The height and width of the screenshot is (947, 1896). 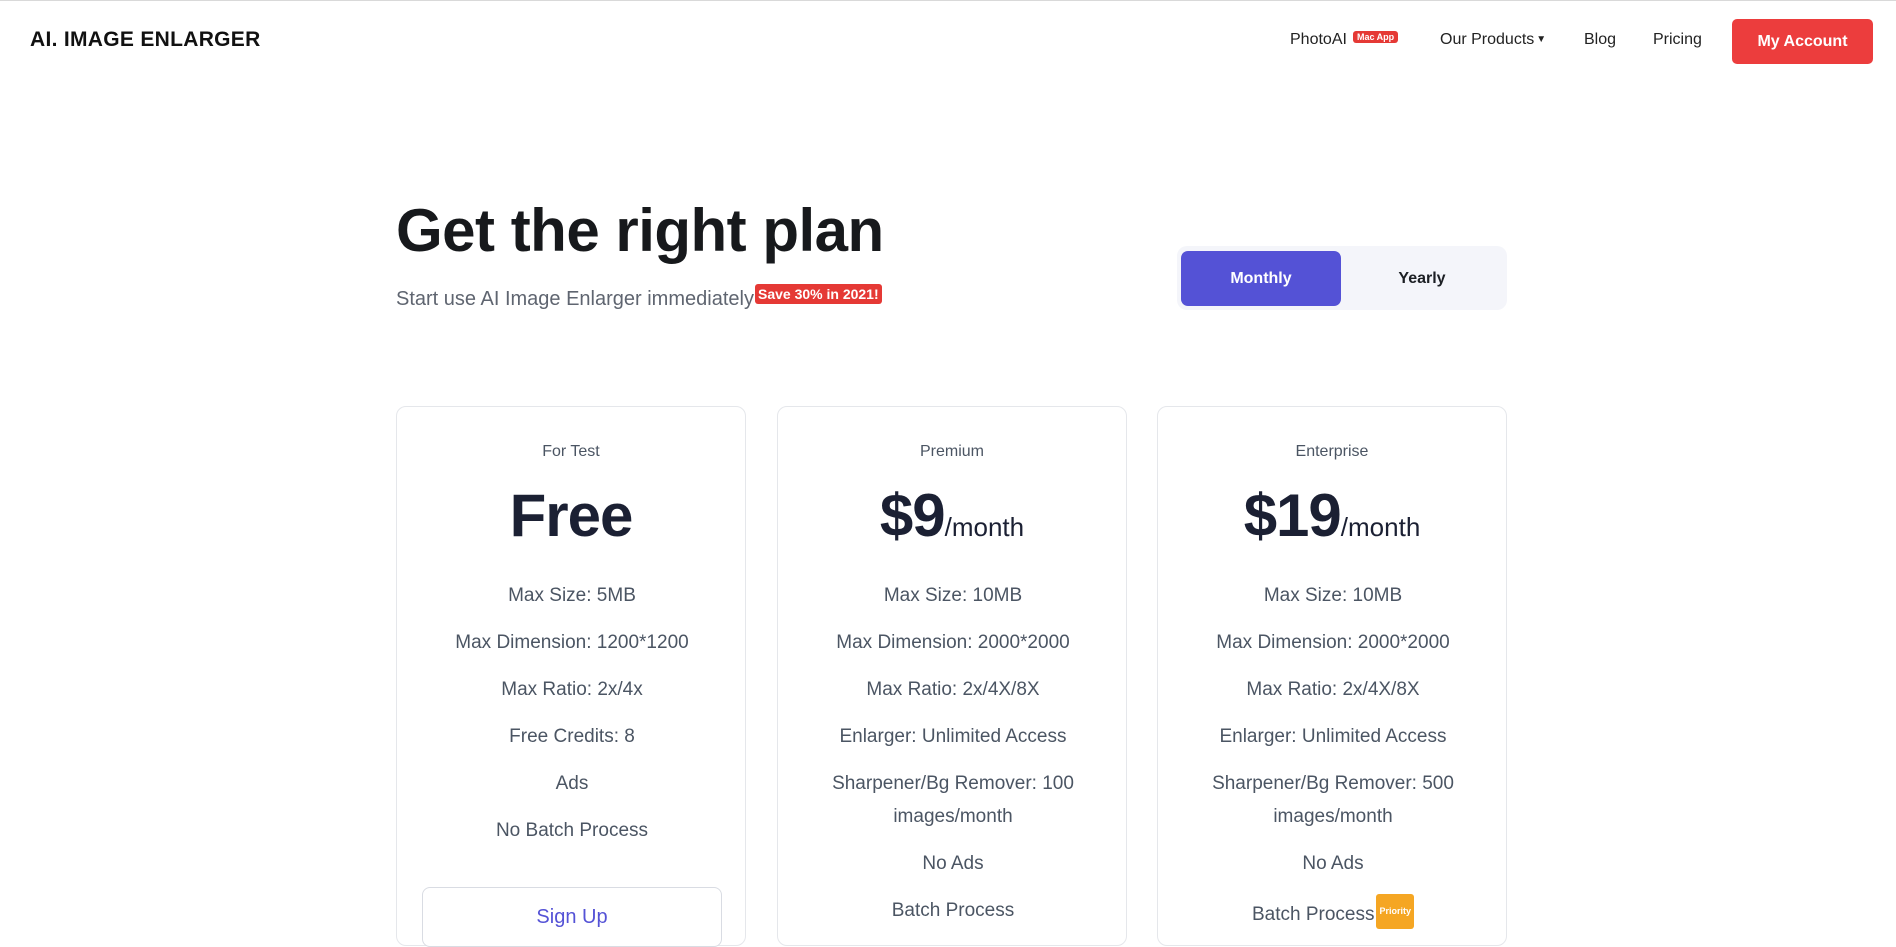 I want to click on site-logo: AI. IMAGE ENLARGER, so click(x=145, y=40).